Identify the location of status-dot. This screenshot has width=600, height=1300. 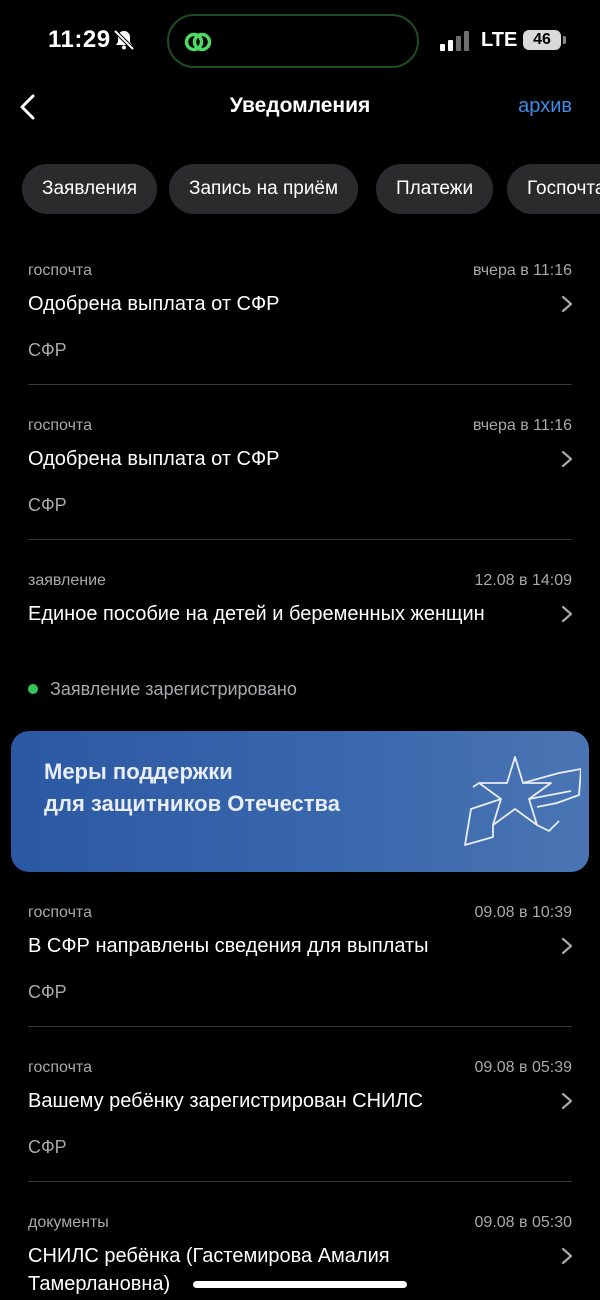
(33, 689).